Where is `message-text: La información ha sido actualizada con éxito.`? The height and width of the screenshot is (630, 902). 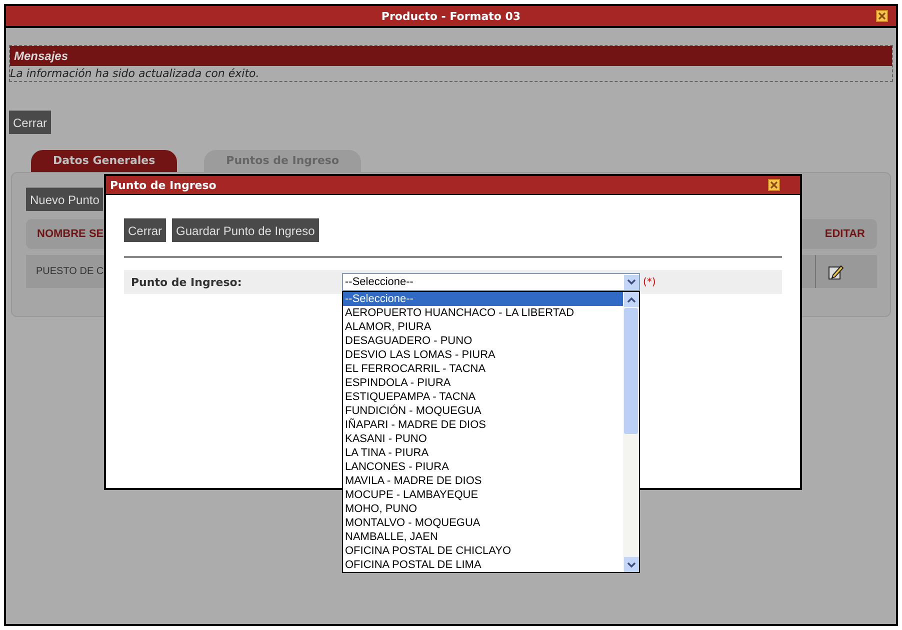 message-text: La información ha sido actualizada con éxito. is located at coordinates (135, 73).